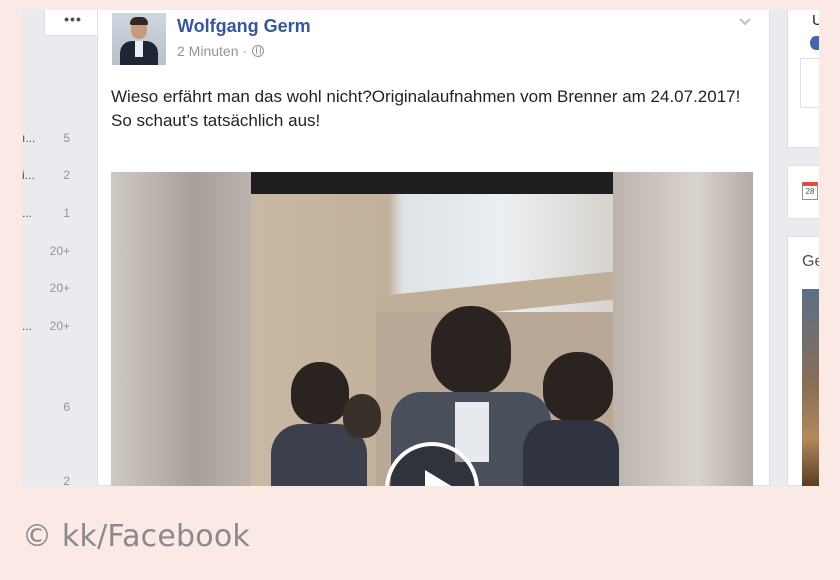  Describe the element at coordinates (745, 22) in the screenshot. I see `chevron-down-icon` at that location.